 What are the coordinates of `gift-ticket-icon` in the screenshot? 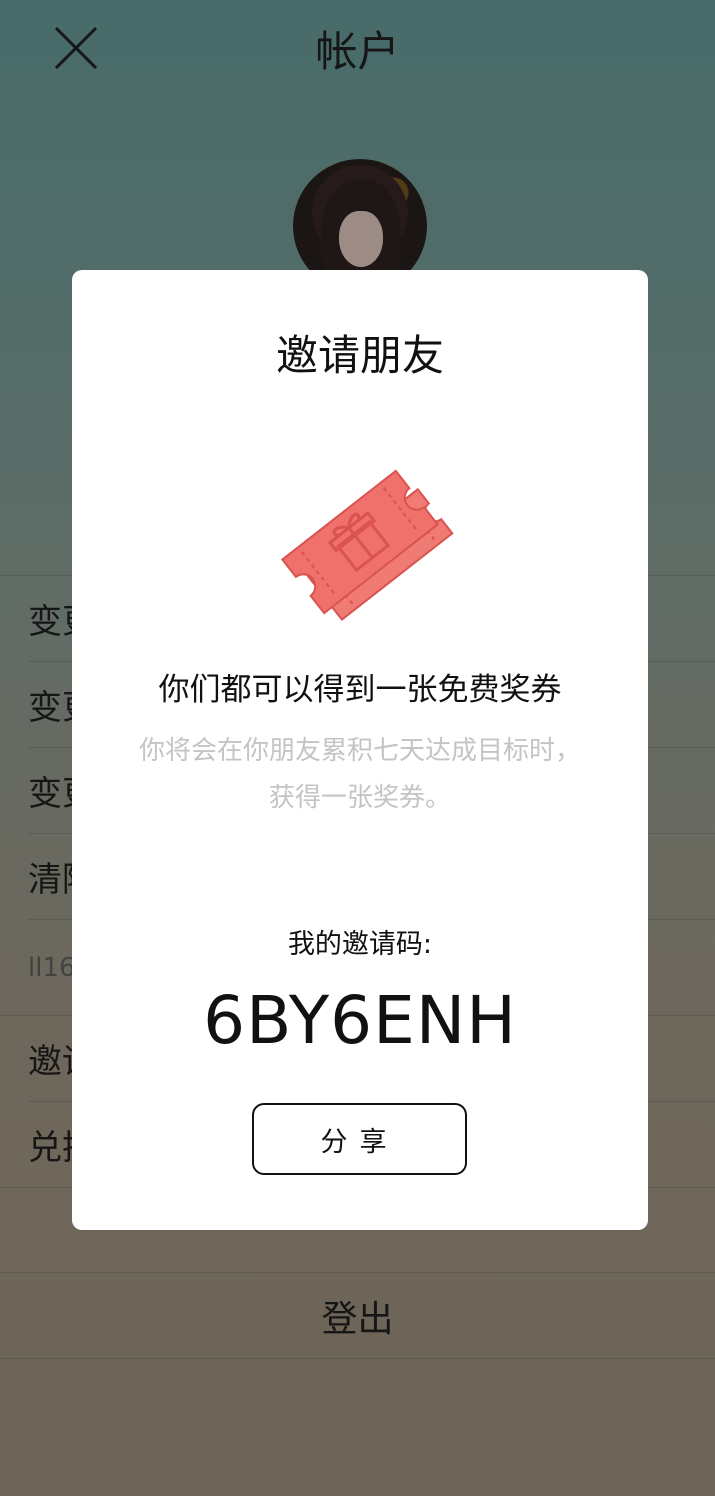 It's located at (367, 545).